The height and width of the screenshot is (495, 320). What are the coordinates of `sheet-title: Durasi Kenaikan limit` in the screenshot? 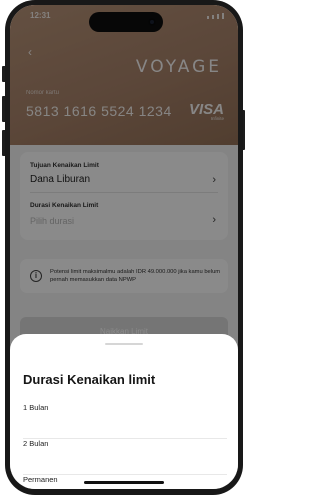 It's located at (89, 379).